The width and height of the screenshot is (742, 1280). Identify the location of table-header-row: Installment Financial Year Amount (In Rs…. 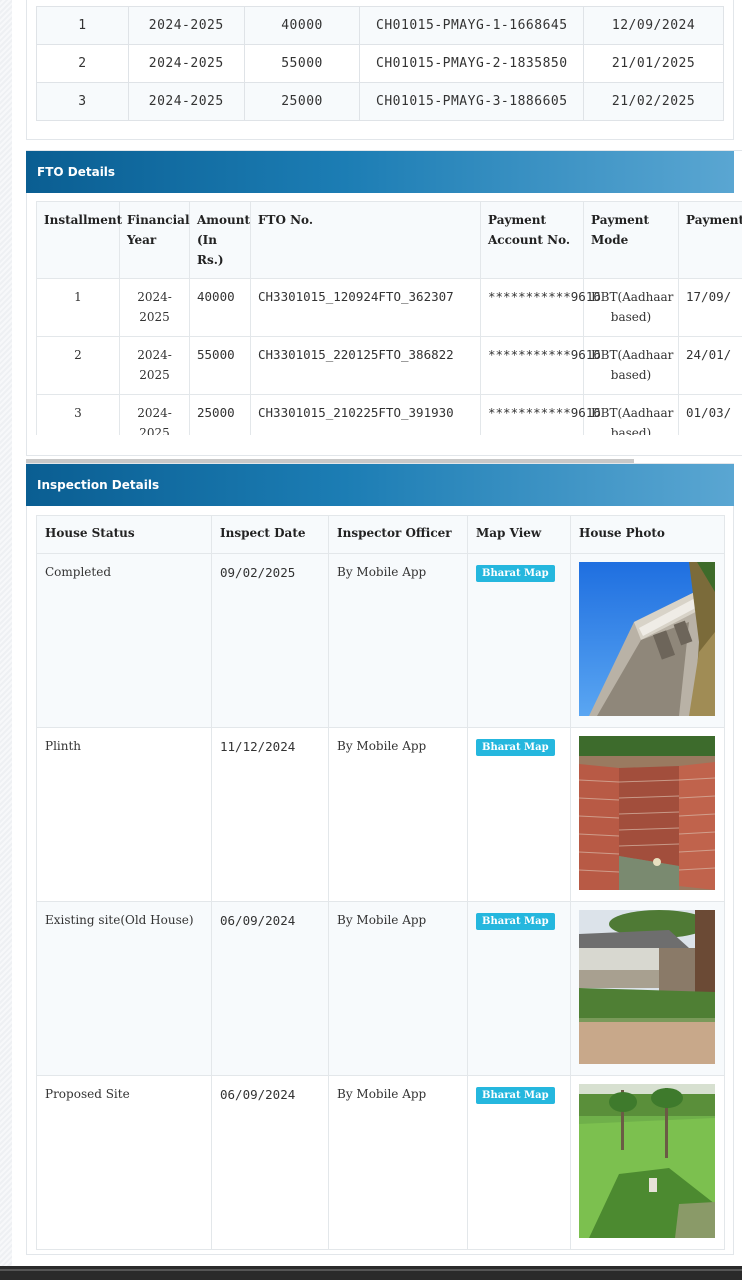
(389, 240).